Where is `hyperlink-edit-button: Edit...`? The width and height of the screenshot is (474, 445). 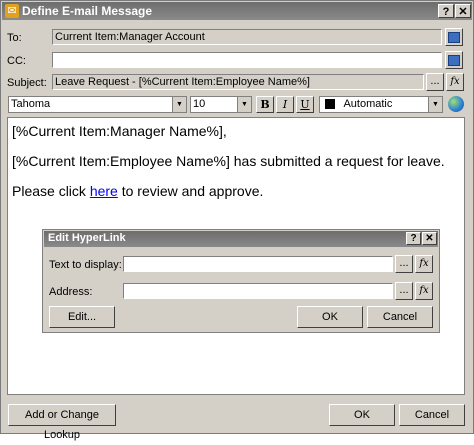 hyperlink-edit-button: Edit... is located at coordinates (82, 317).